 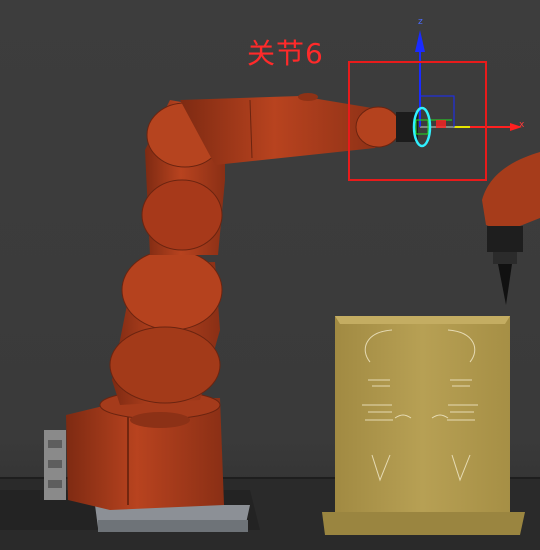 I want to click on axis-x-label: x, so click(x=522, y=125).